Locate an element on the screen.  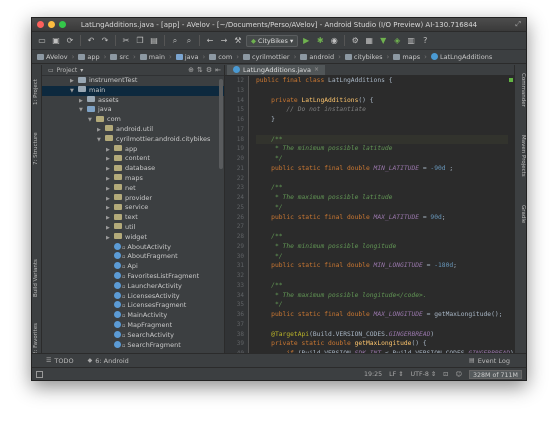
breadcrumb-item: app is located at coordinates (88, 57).